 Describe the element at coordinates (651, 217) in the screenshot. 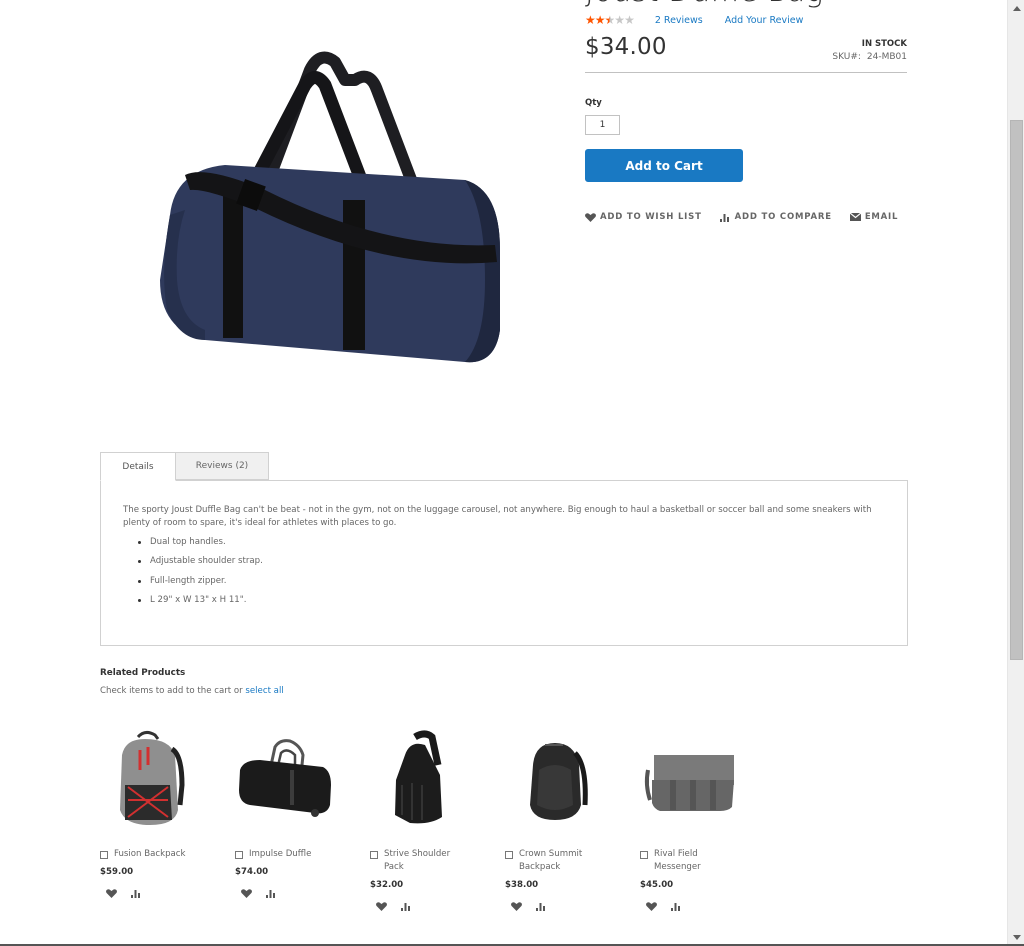

I see `wishlist-label: ADD TO WISH LIST` at that location.